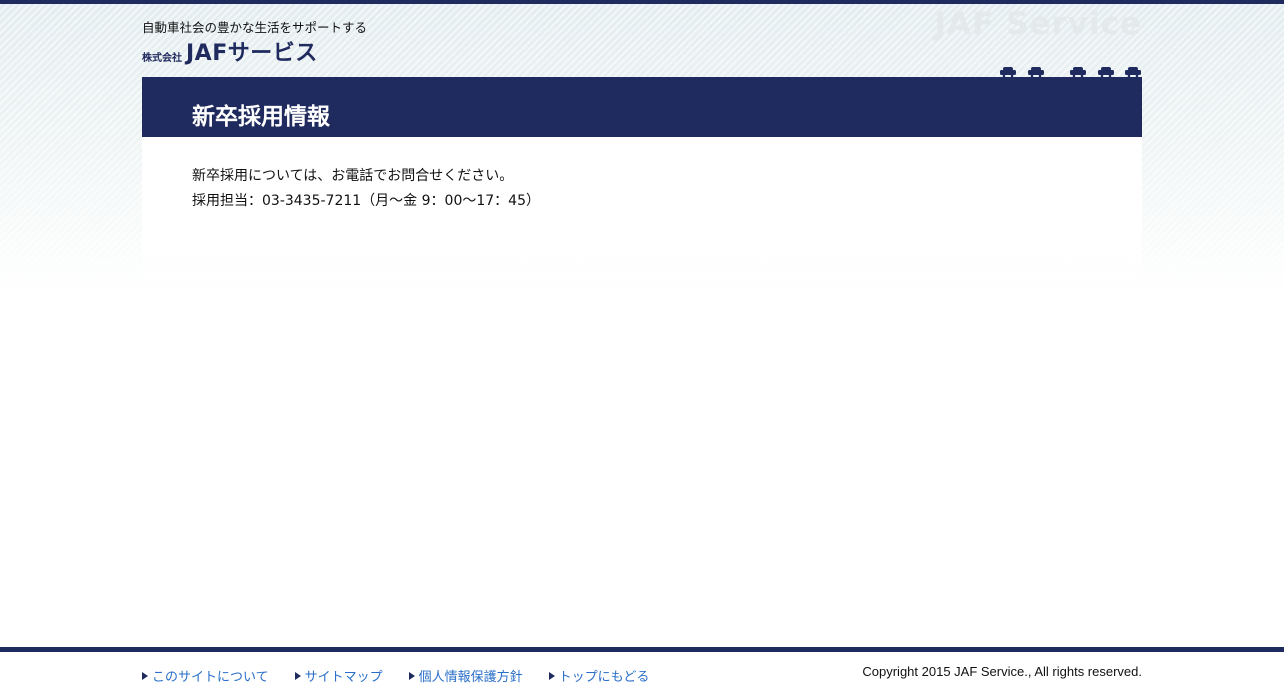  I want to click on footer-link-top: トップにもどる, so click(599, 675).